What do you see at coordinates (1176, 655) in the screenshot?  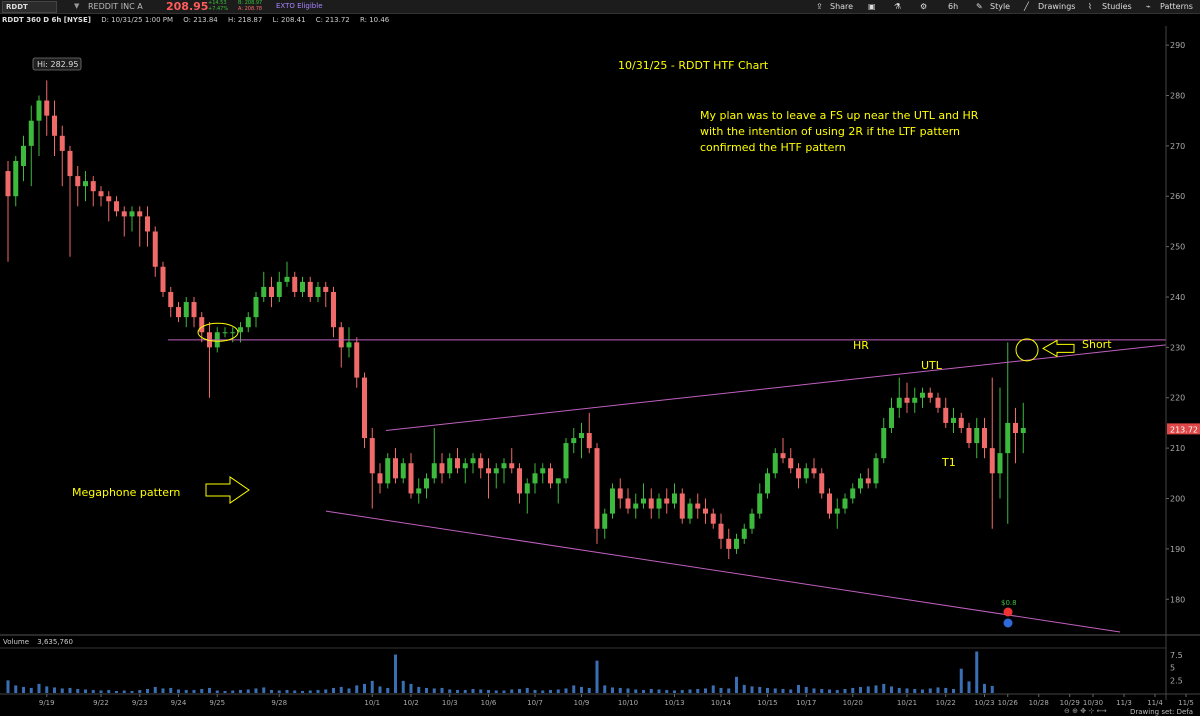 I see `volume-tick-label: 7.5` at bounding box center [1176, 655].